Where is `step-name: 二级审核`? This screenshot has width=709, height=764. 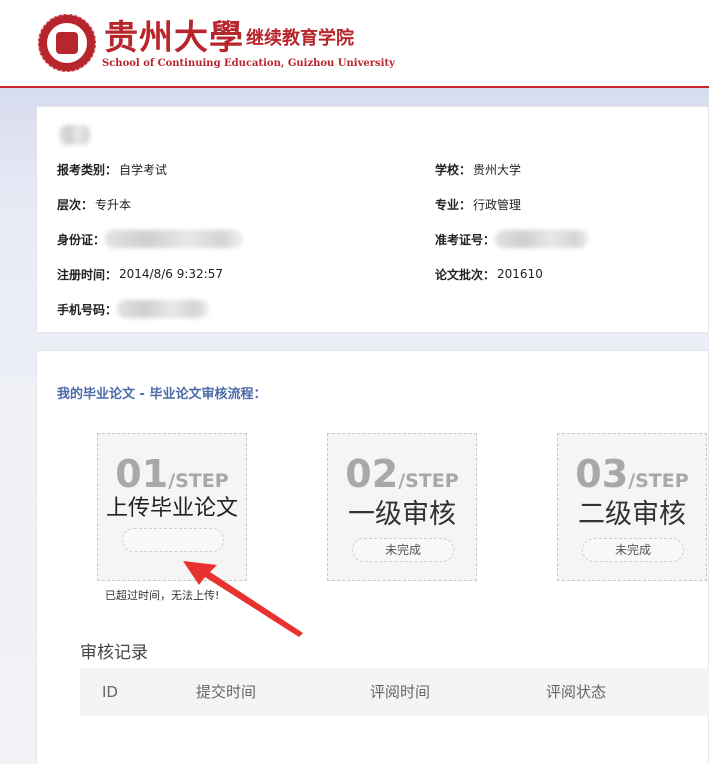
step-name: 二级审核 is located at coordinates (632, 514).